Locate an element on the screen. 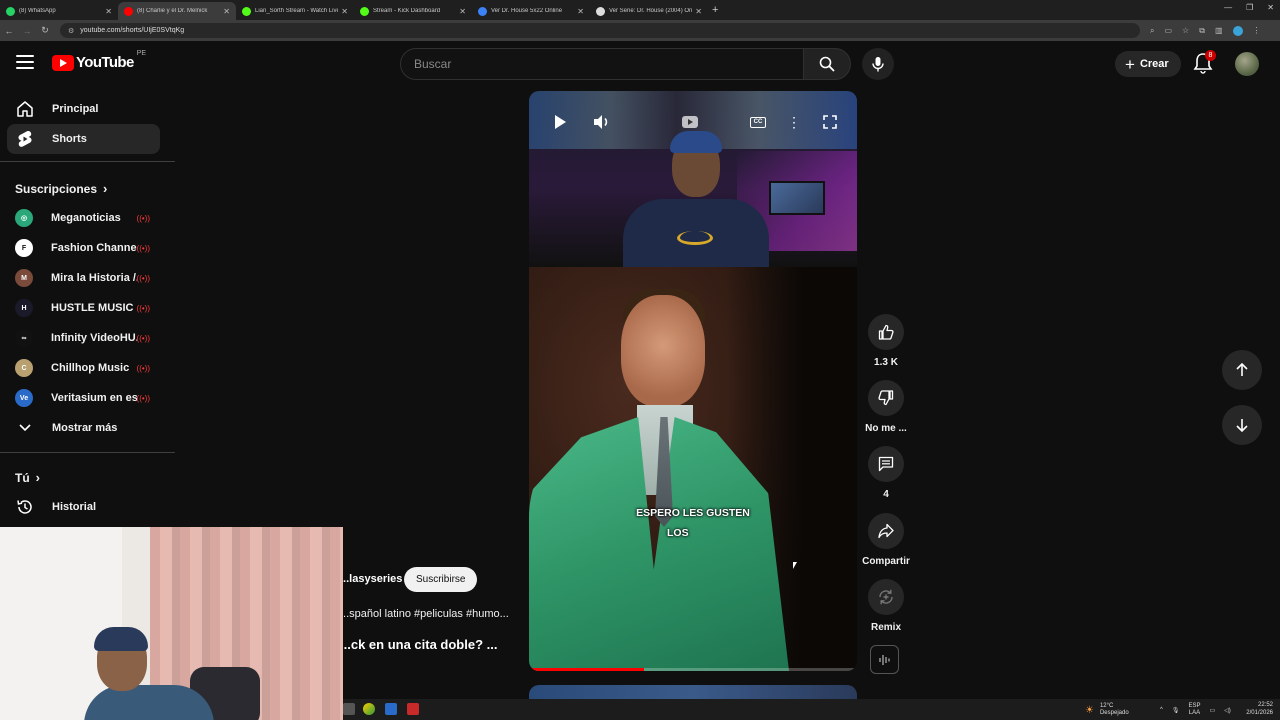 The image size is (1280, 720). thumbs-down-icon is located at coordinates (886, 398).